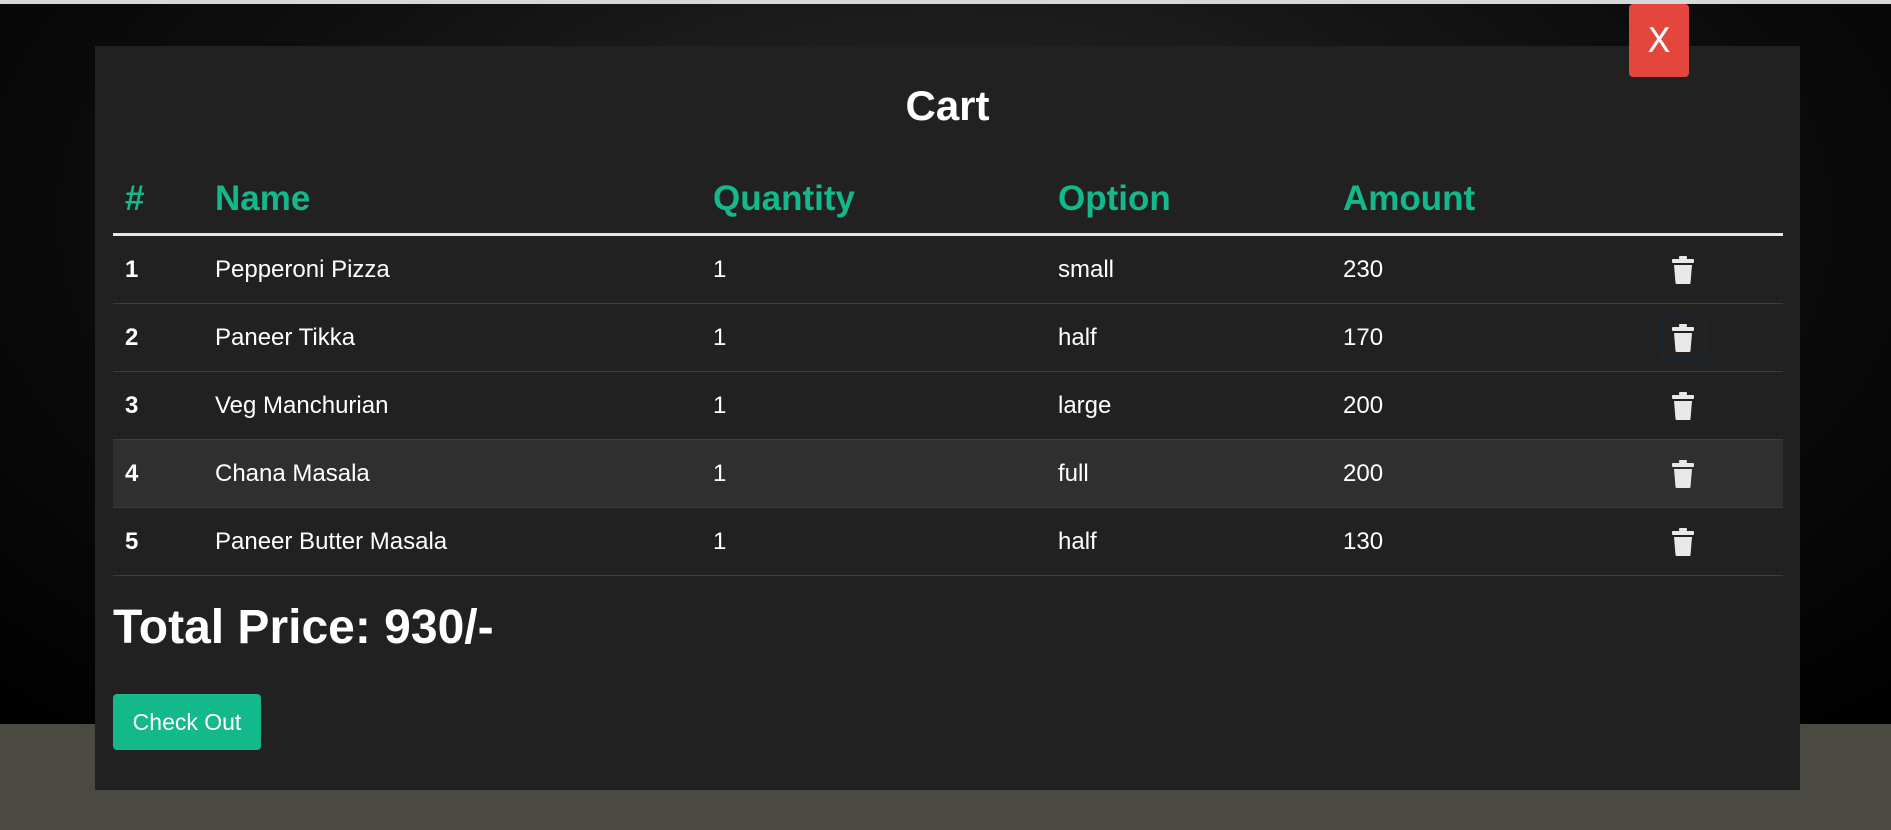 The height and width of the screenshot is (830, 1891). I want to click on column-header-name: Name, so click(452, 200).